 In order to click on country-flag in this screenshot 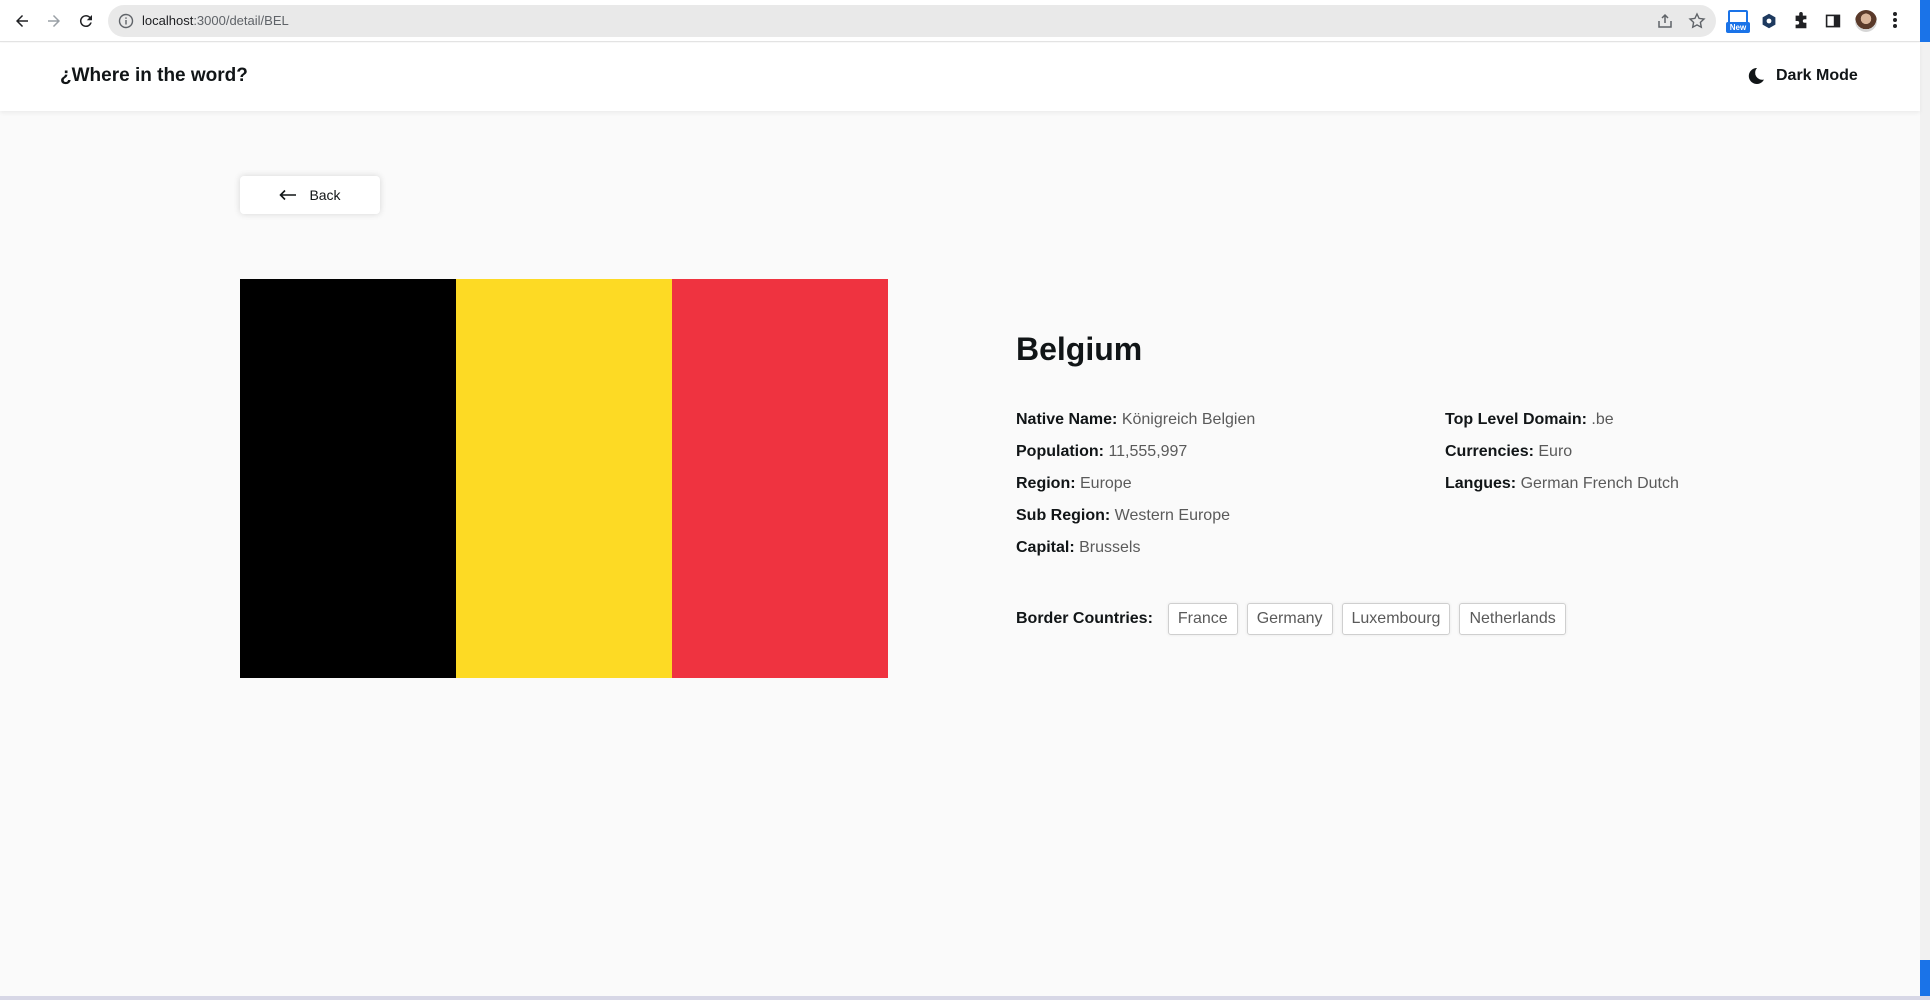, I will do `click(564, 478)`.